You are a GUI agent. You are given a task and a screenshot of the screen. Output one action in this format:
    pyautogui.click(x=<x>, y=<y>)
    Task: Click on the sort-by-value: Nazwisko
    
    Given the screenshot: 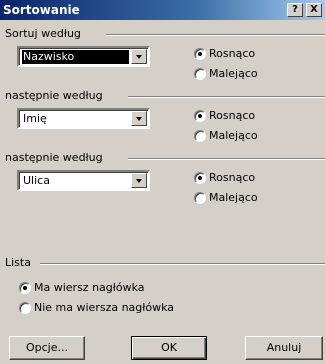 What is the action you would take?
    pyautogui.click(x=75, y=57)
    